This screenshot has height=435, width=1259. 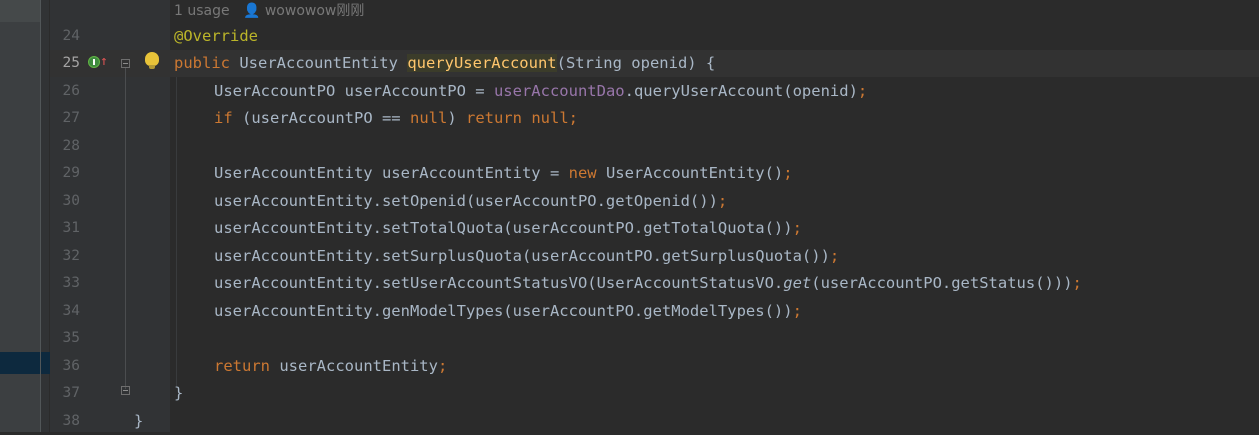 What do you see at coordinates (629, 338) in the screenshot?
I see `code-line: 35` at bounding box center [629, 338].